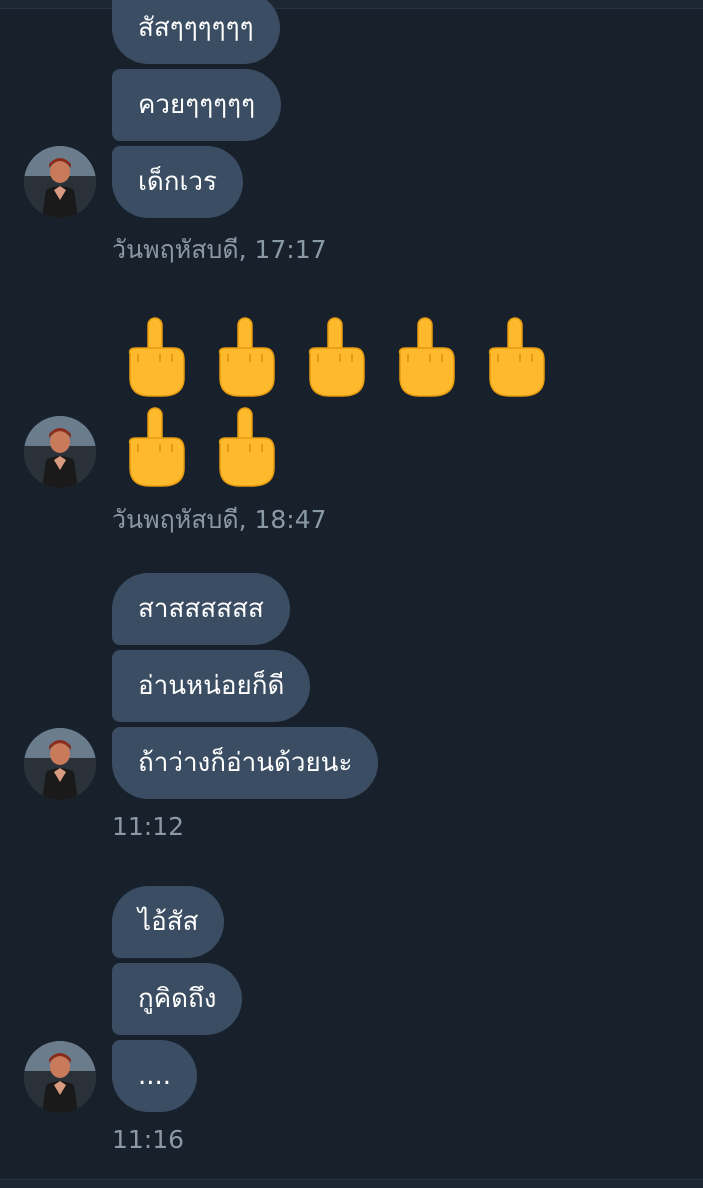  Describe the element at coordinates (245, 763) in the screenshot. I see `message-bubble: ถ้าว่างก็อ่านด้วยนะ` at that location.